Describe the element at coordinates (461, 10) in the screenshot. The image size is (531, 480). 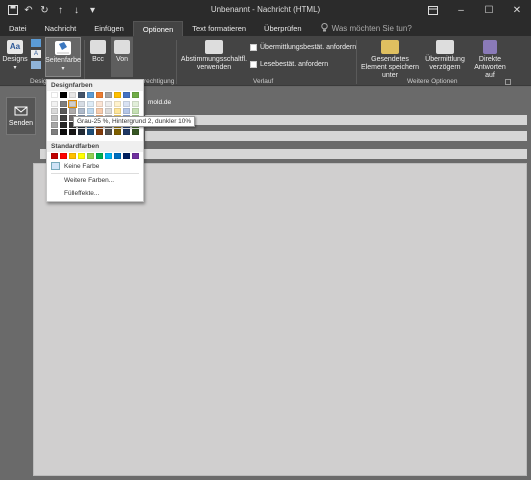
I see `minimize-icon: –` at that location.